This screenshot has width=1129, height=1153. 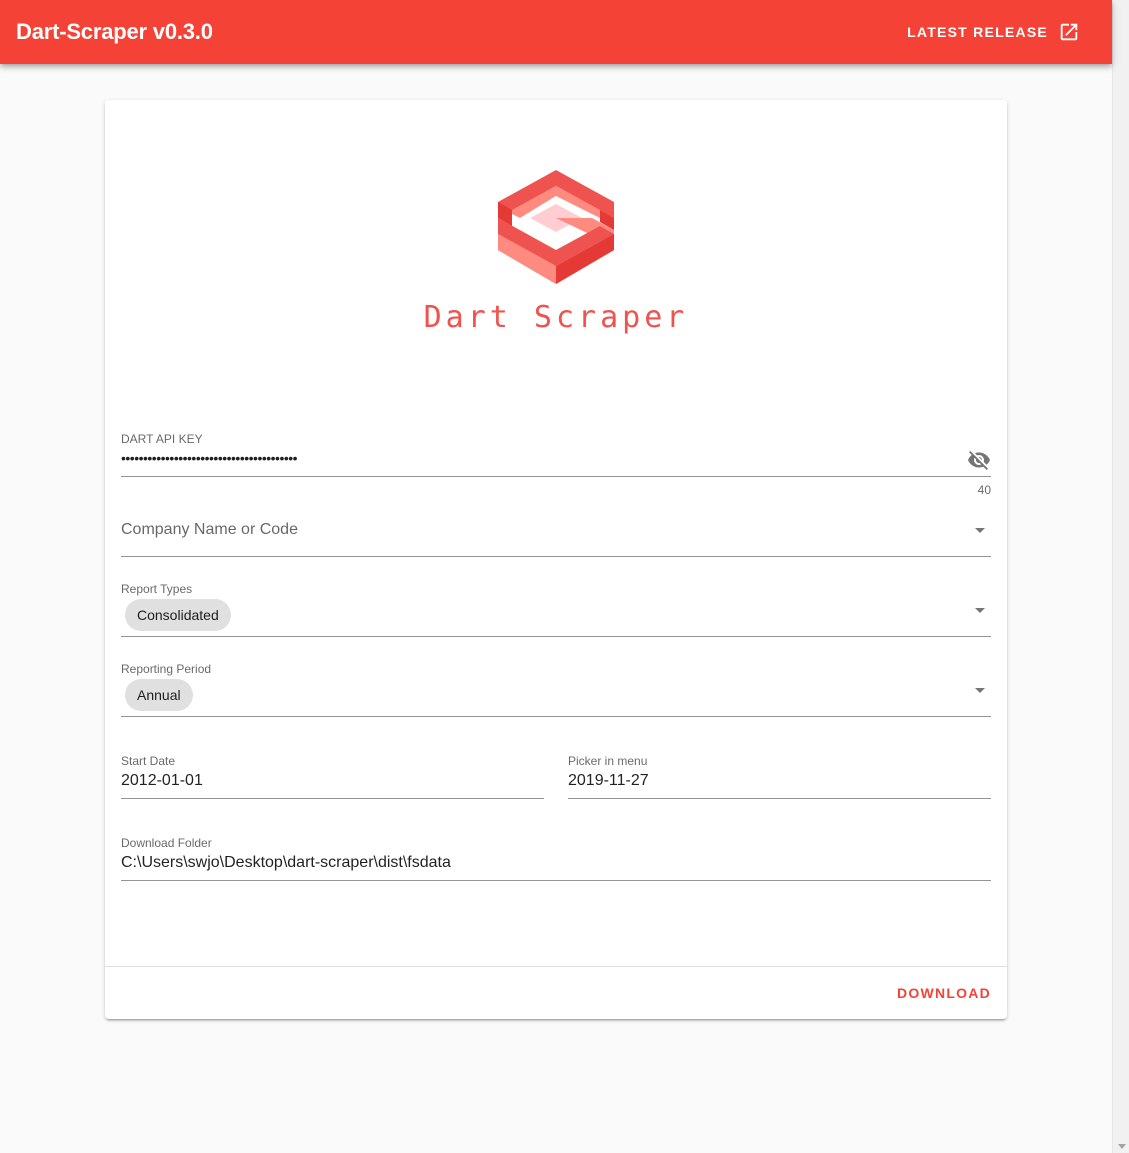 What do you see at coordinates (209, 458) in the screenshot?
I see `api-key-input: ••••••••••••••••••••••••••••••••••••••••` at bounding box center [209, 458].